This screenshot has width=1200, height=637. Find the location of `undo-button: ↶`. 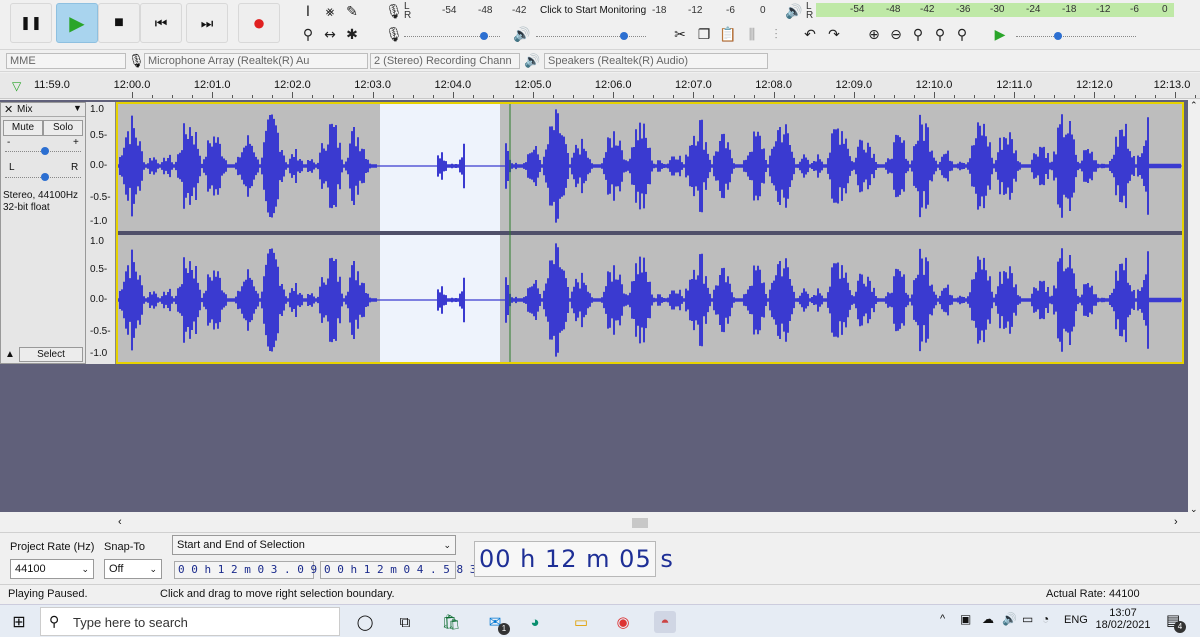

undo-button: ↶ is located at coordinates (810, 35).